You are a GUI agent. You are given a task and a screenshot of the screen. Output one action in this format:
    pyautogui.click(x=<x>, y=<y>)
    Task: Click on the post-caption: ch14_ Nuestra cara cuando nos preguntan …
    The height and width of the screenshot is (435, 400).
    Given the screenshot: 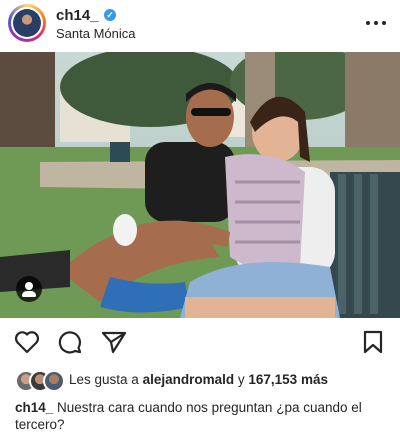 What is the action you would take?
    pyautogui.click(x=200, y=416)
    